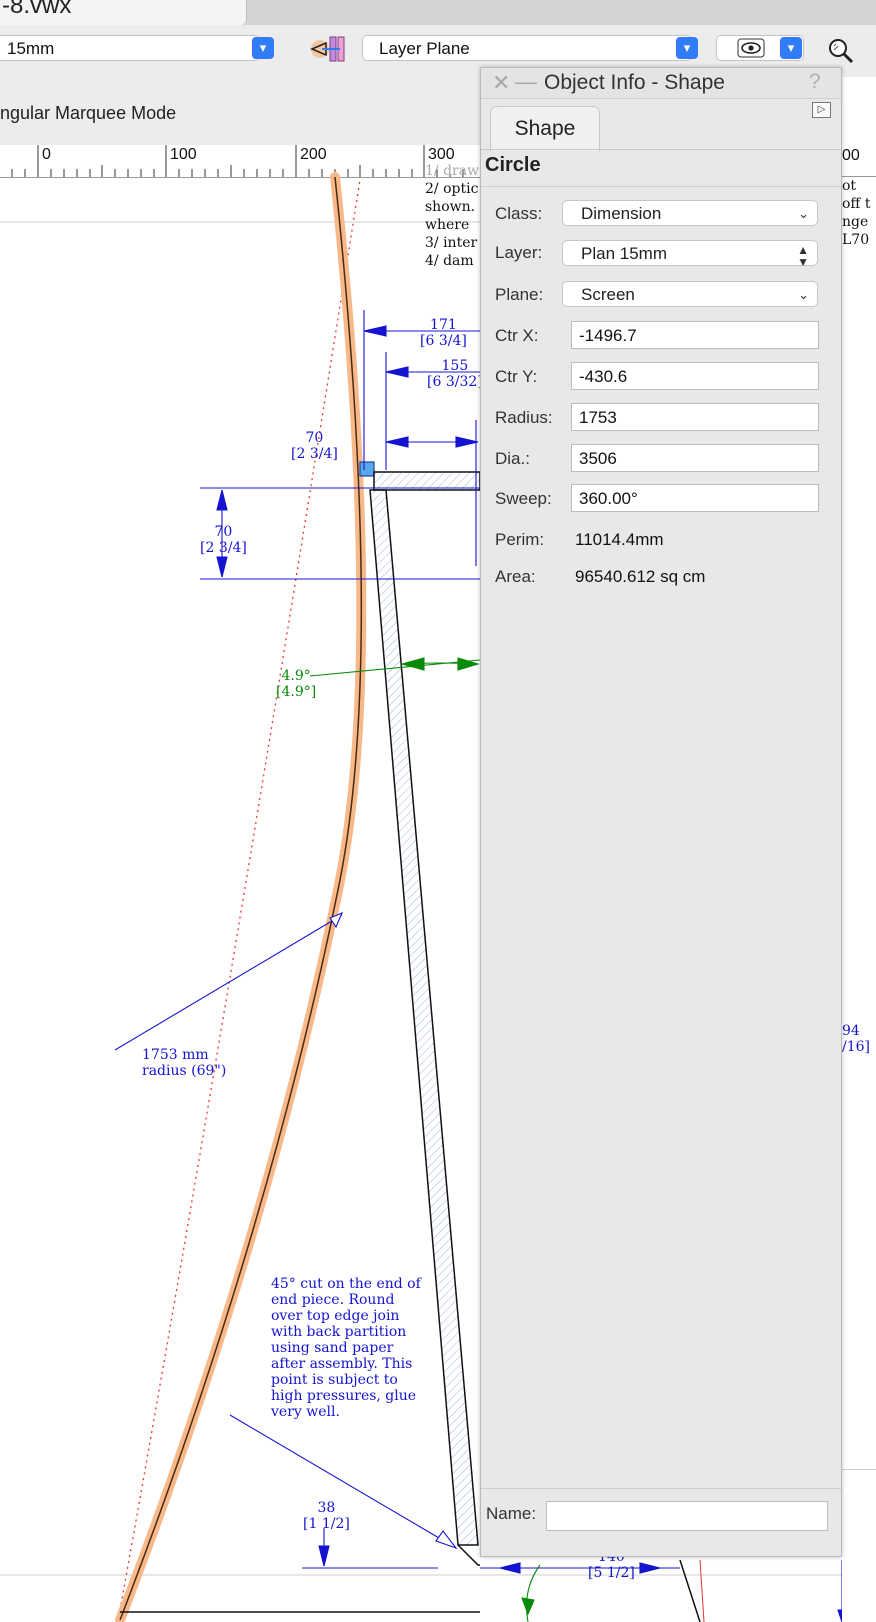  Describe the element at coordinates (333, 1300) in the screenshot. I see `note-line: end piece. Round` at that location.